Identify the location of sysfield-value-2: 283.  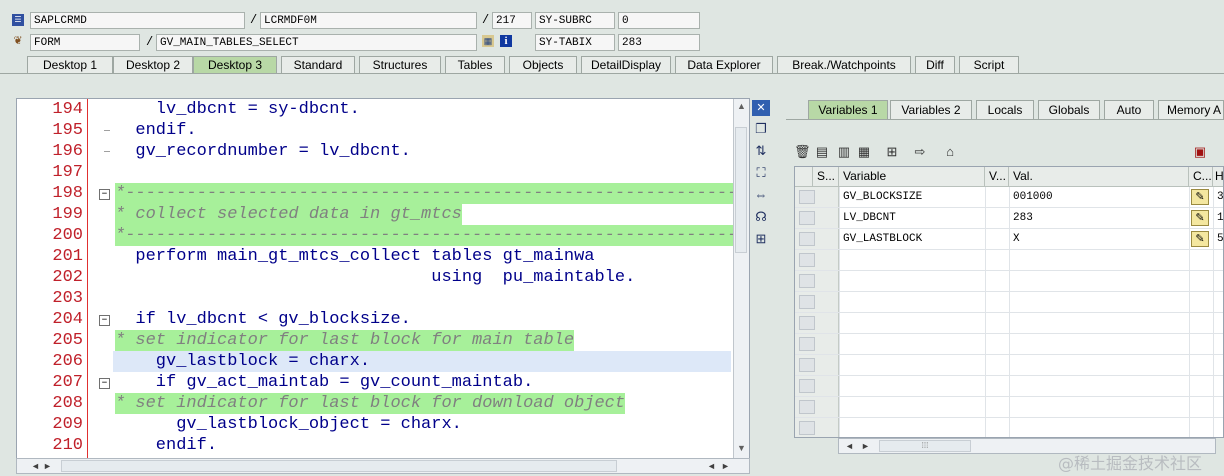
(659, 42).